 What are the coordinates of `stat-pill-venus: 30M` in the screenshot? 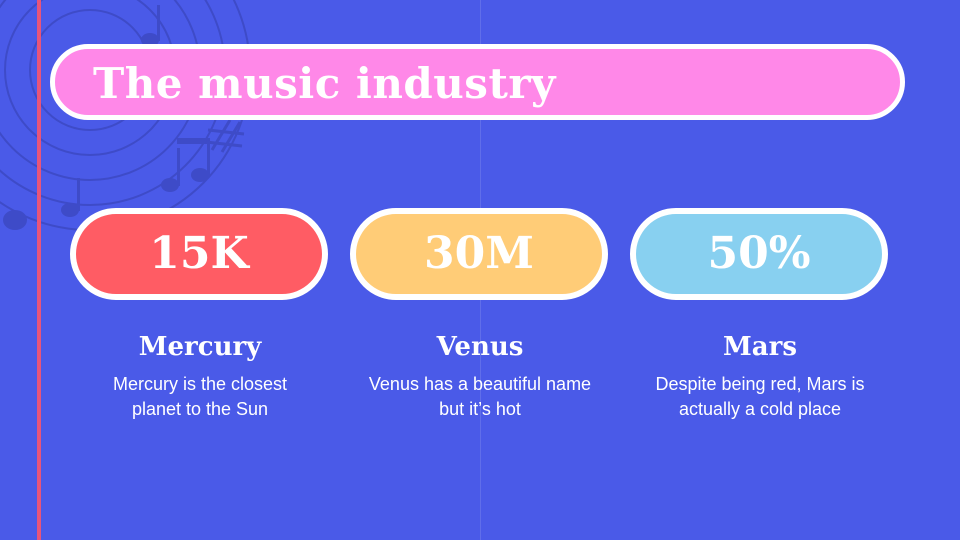 It's located at (479, 254).